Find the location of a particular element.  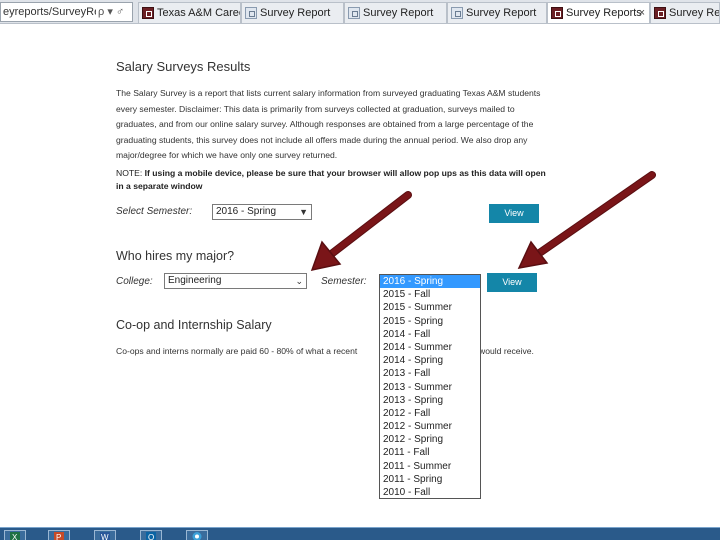

chevron-down-icon: ▼ is located at coordinates (303, 212).